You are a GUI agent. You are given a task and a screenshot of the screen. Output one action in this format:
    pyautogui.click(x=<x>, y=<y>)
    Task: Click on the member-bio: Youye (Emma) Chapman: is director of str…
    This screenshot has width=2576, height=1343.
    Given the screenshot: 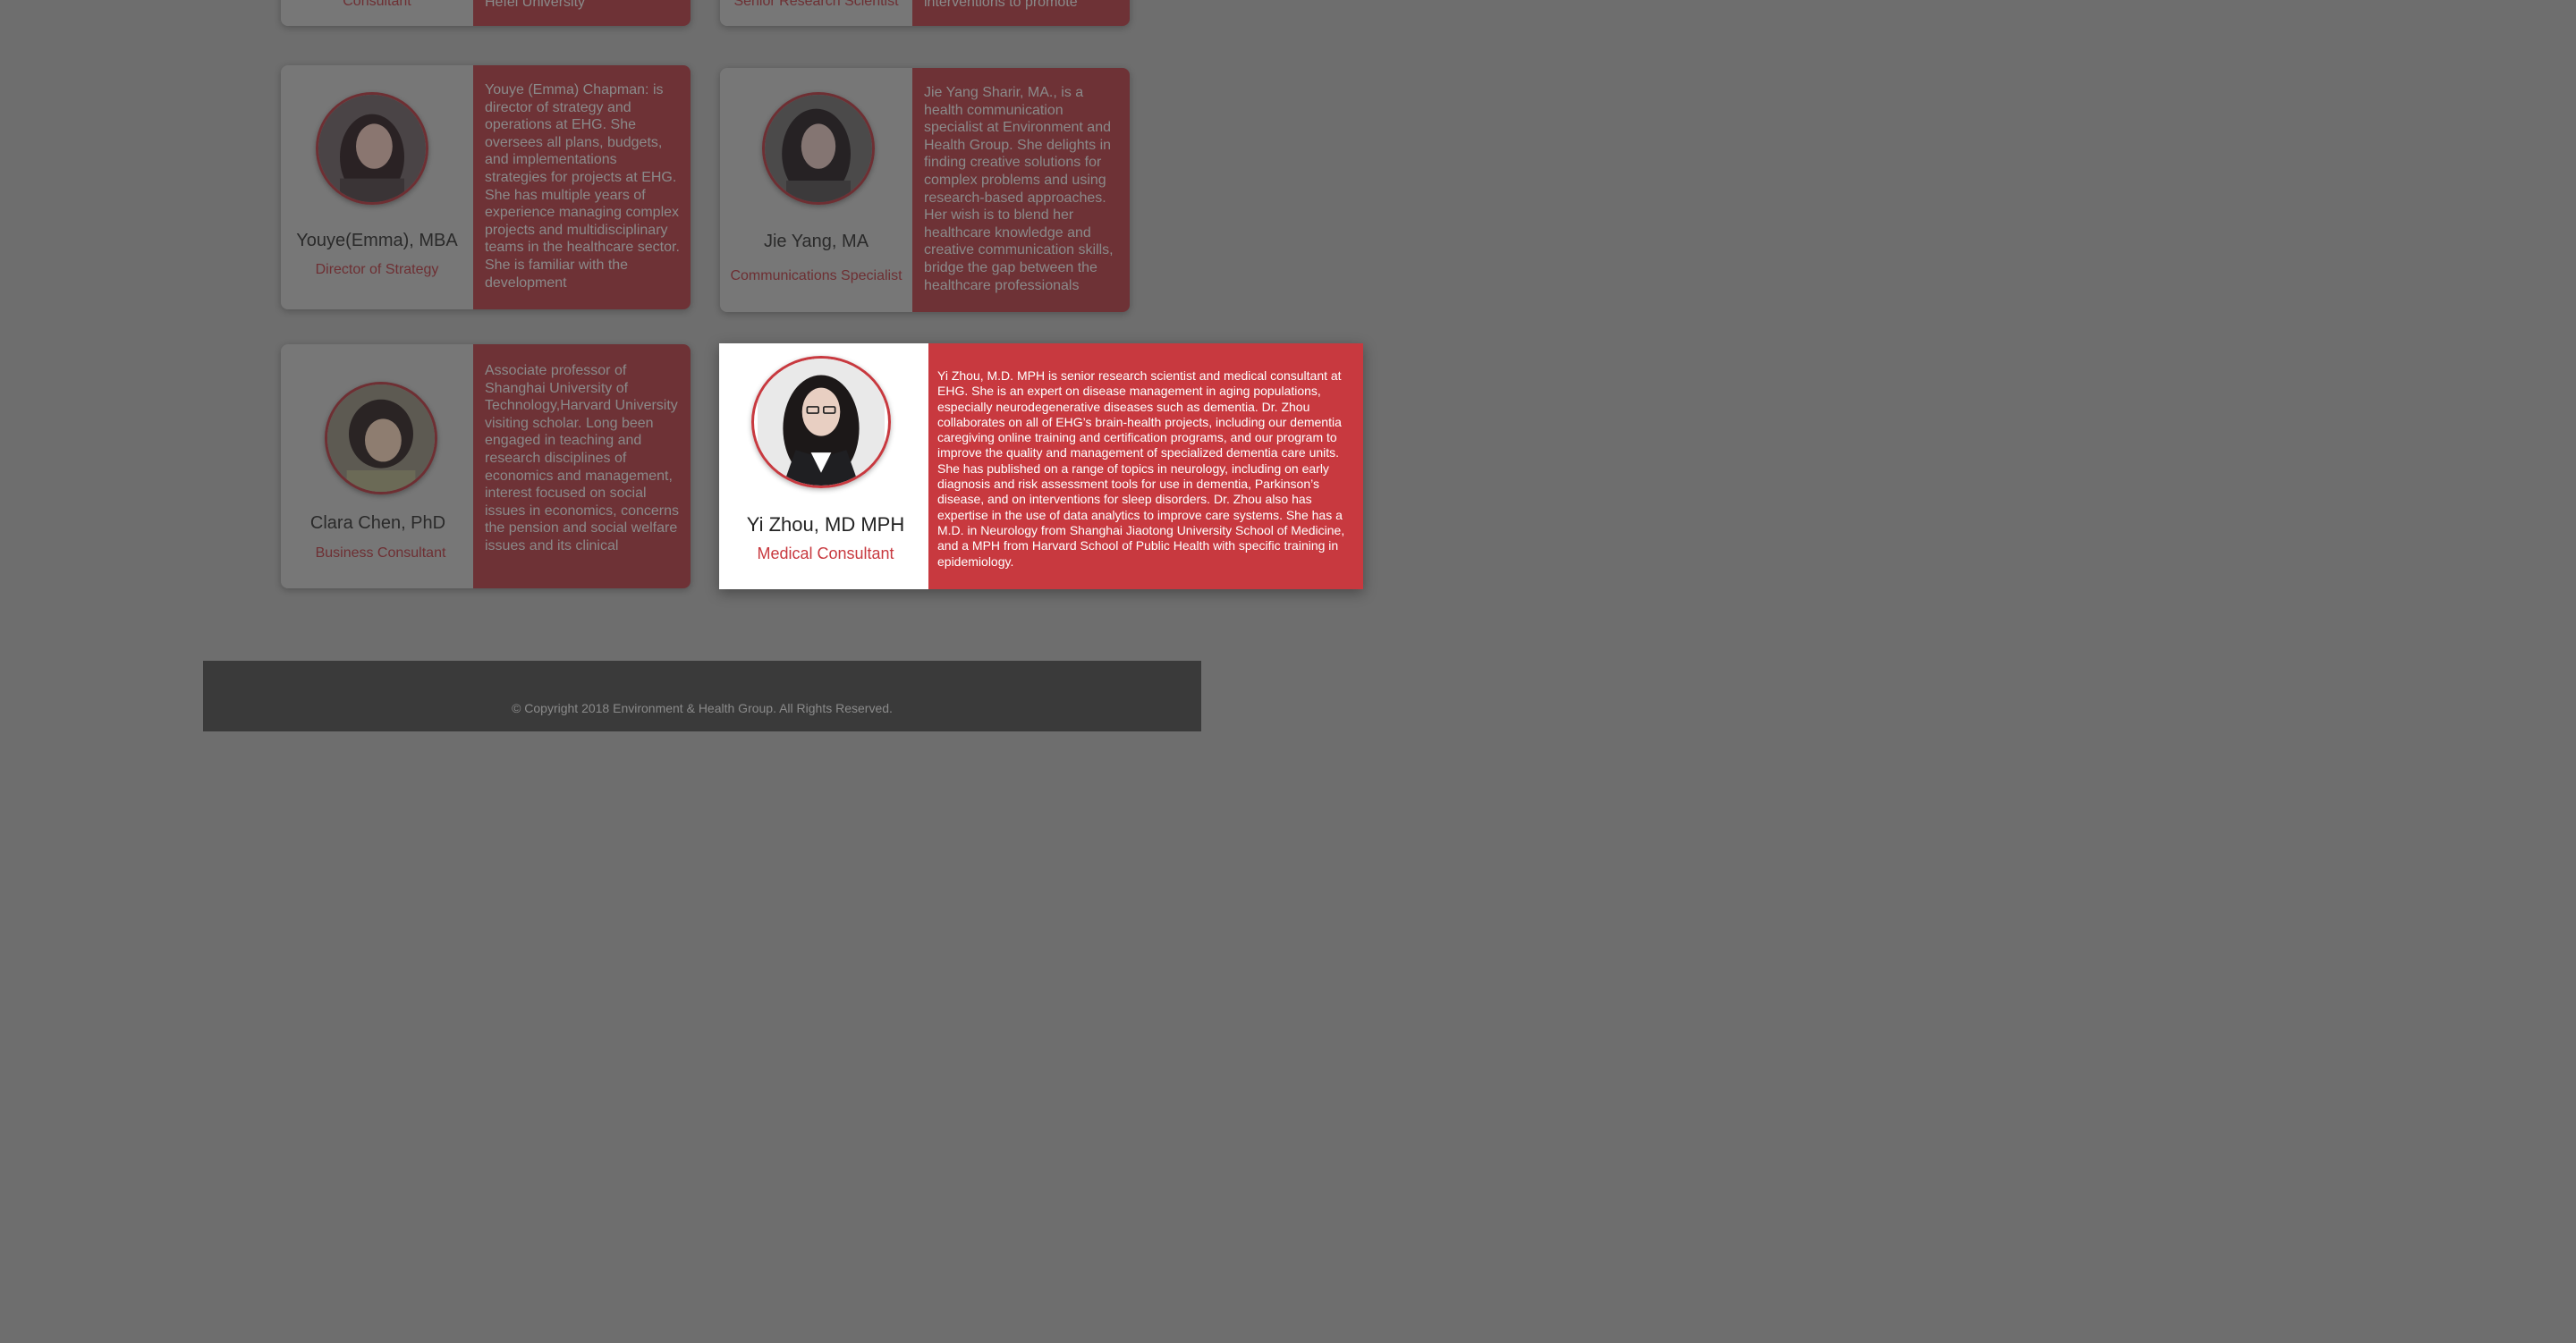 What is the action you would take?
    pyautogui.click(x=582, y=186)
    